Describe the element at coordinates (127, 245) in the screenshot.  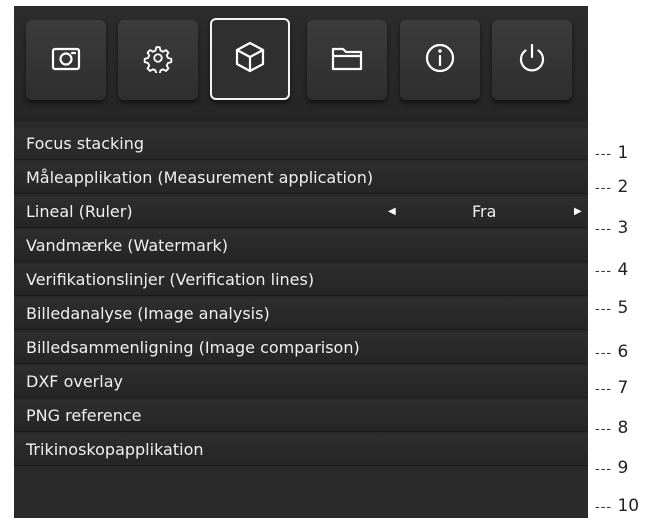
I see `menu-item-label: Vandmærke (Watermark)` at that location.